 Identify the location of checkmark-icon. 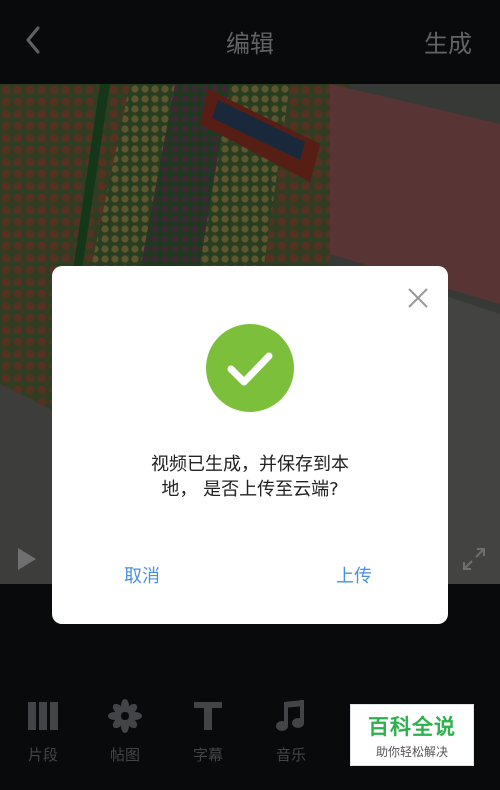
(250, 369).